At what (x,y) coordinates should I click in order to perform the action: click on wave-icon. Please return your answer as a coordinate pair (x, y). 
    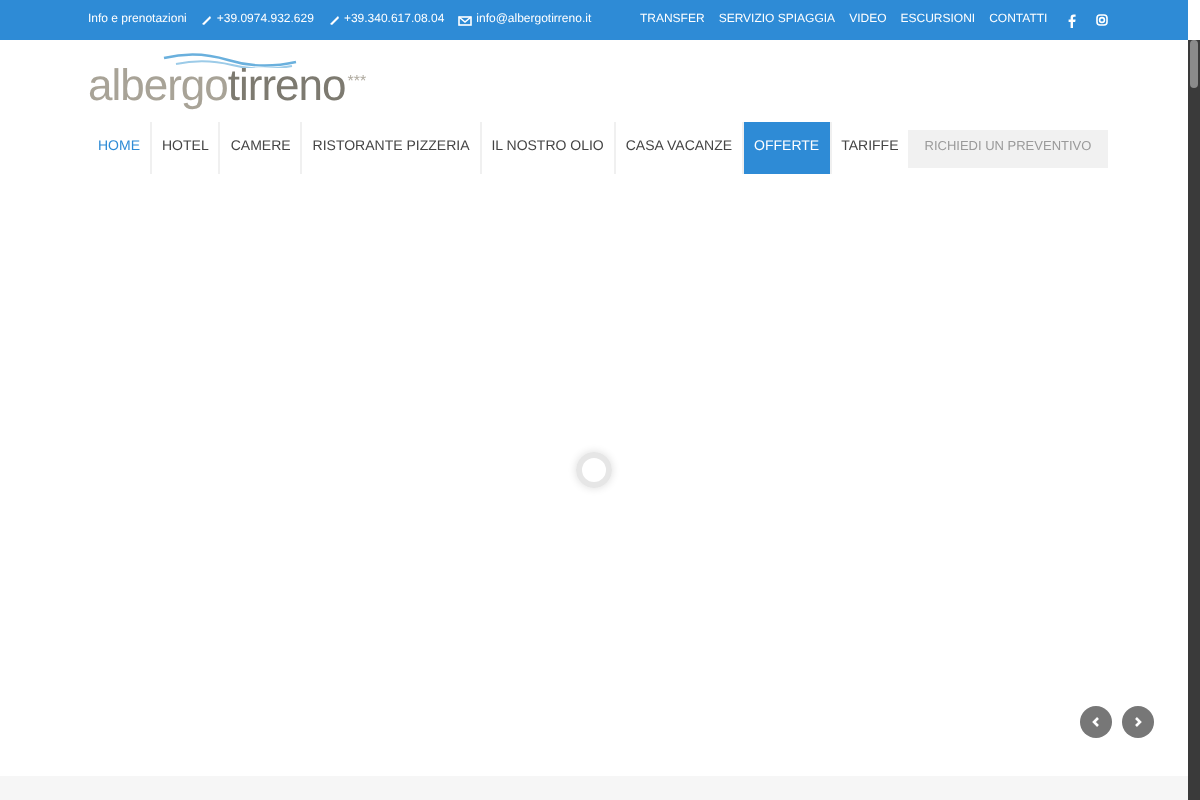
    Looking at the image, I should click on (230, 60).